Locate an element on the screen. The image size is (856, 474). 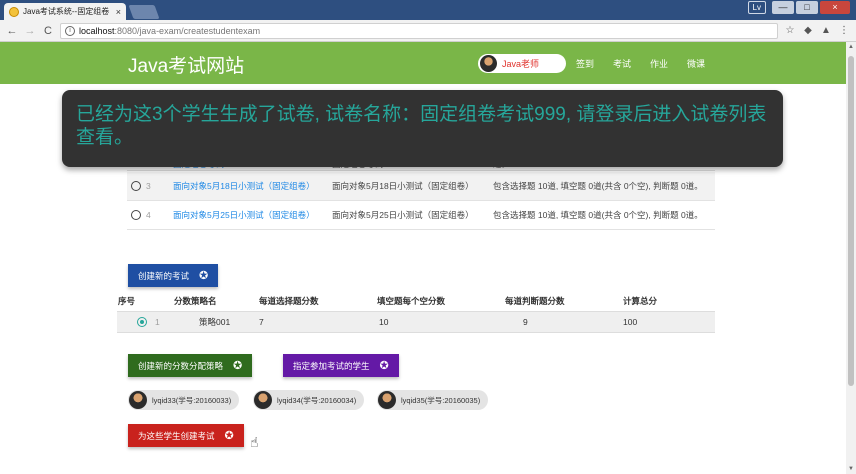
user-name: Java老师 is located at coordinates (521, 64).